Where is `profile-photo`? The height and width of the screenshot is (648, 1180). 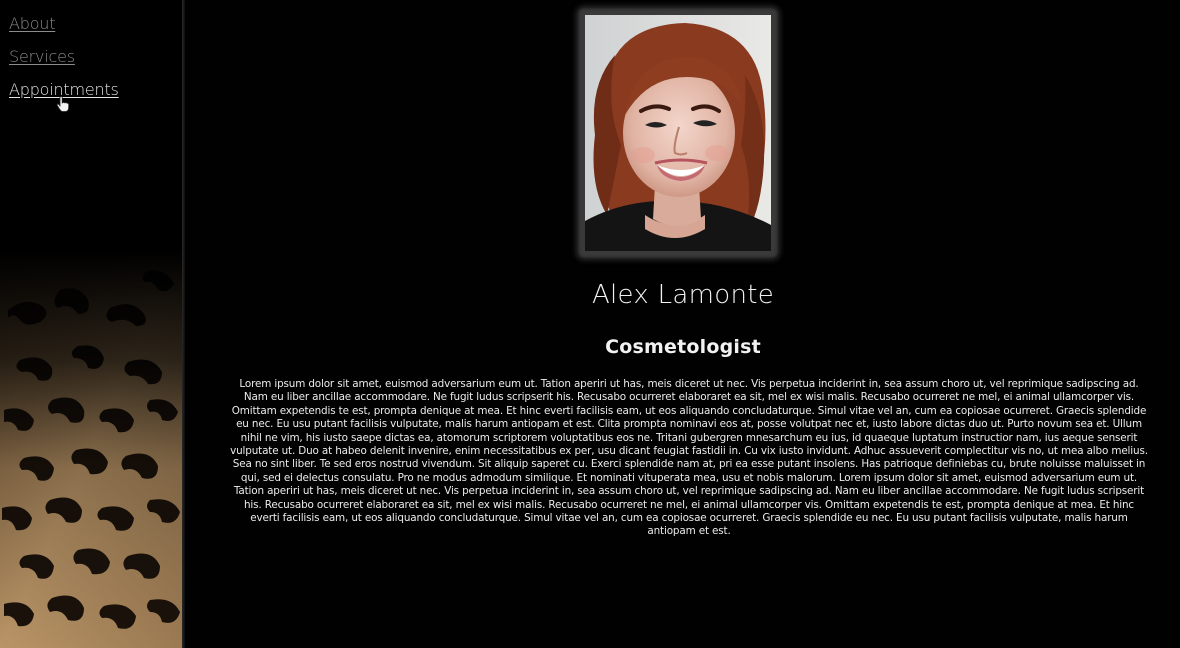
profile-photo is located at coordinates (678, 133).